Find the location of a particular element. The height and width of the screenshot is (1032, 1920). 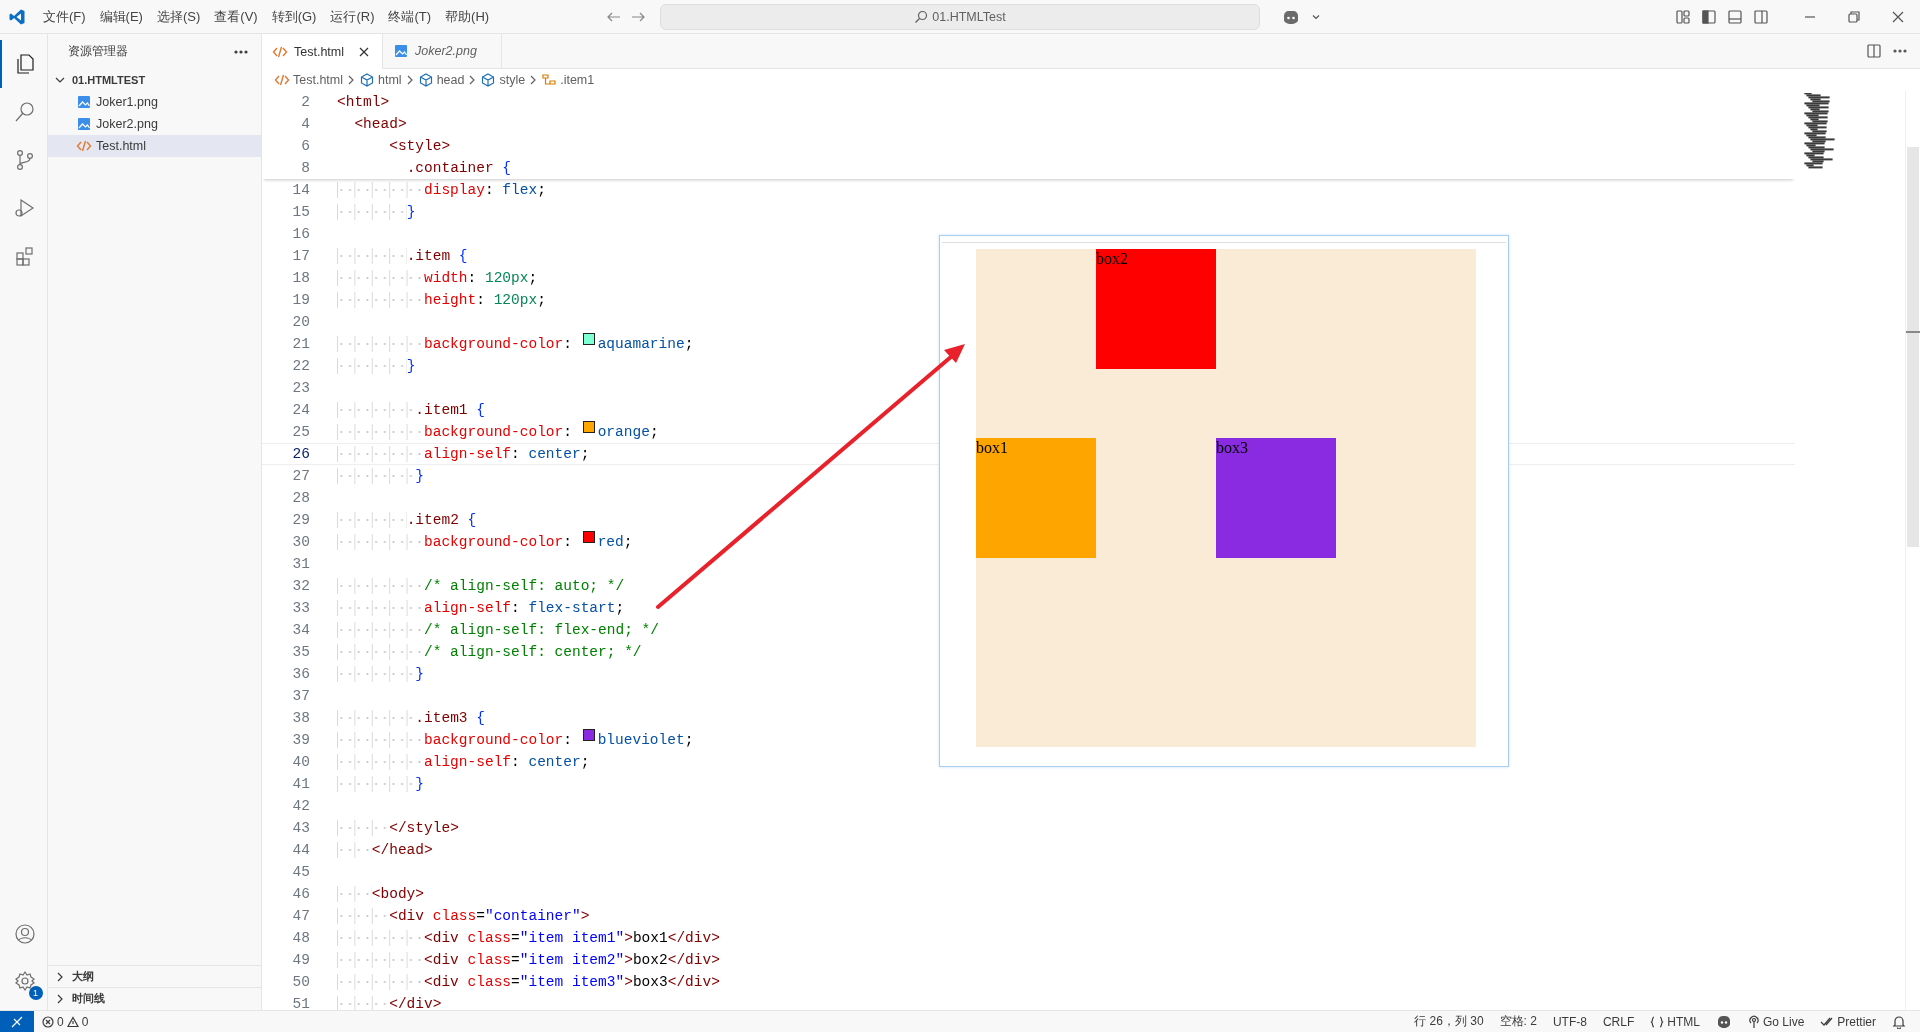

line-number: 15 is located at coordinates (301, 212).